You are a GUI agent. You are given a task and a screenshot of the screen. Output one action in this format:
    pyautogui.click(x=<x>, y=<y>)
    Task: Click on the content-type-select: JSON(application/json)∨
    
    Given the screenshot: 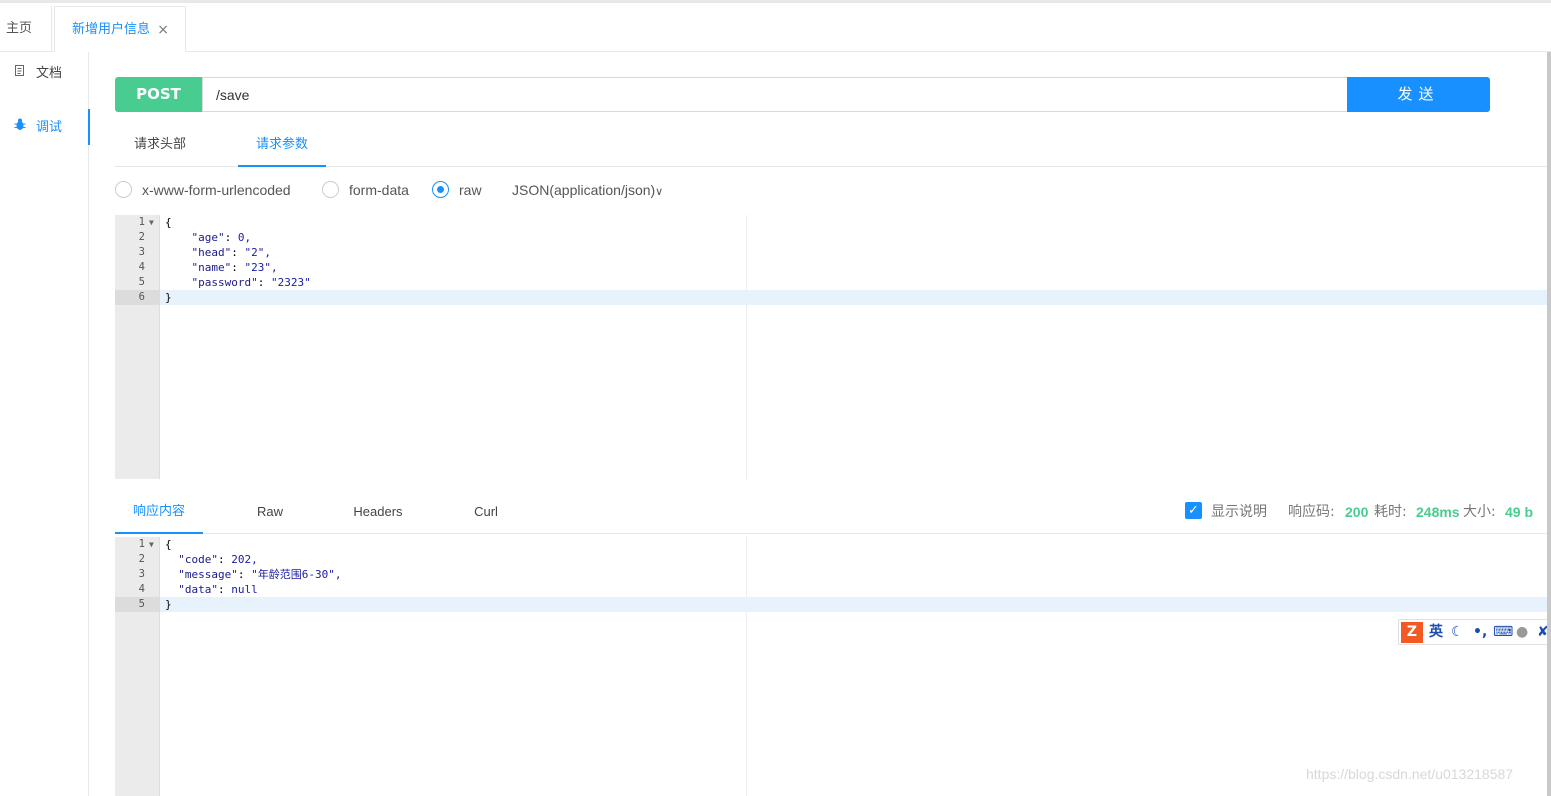 What is the action you would take?
    pyautogui.click(x=587, y=191)
    